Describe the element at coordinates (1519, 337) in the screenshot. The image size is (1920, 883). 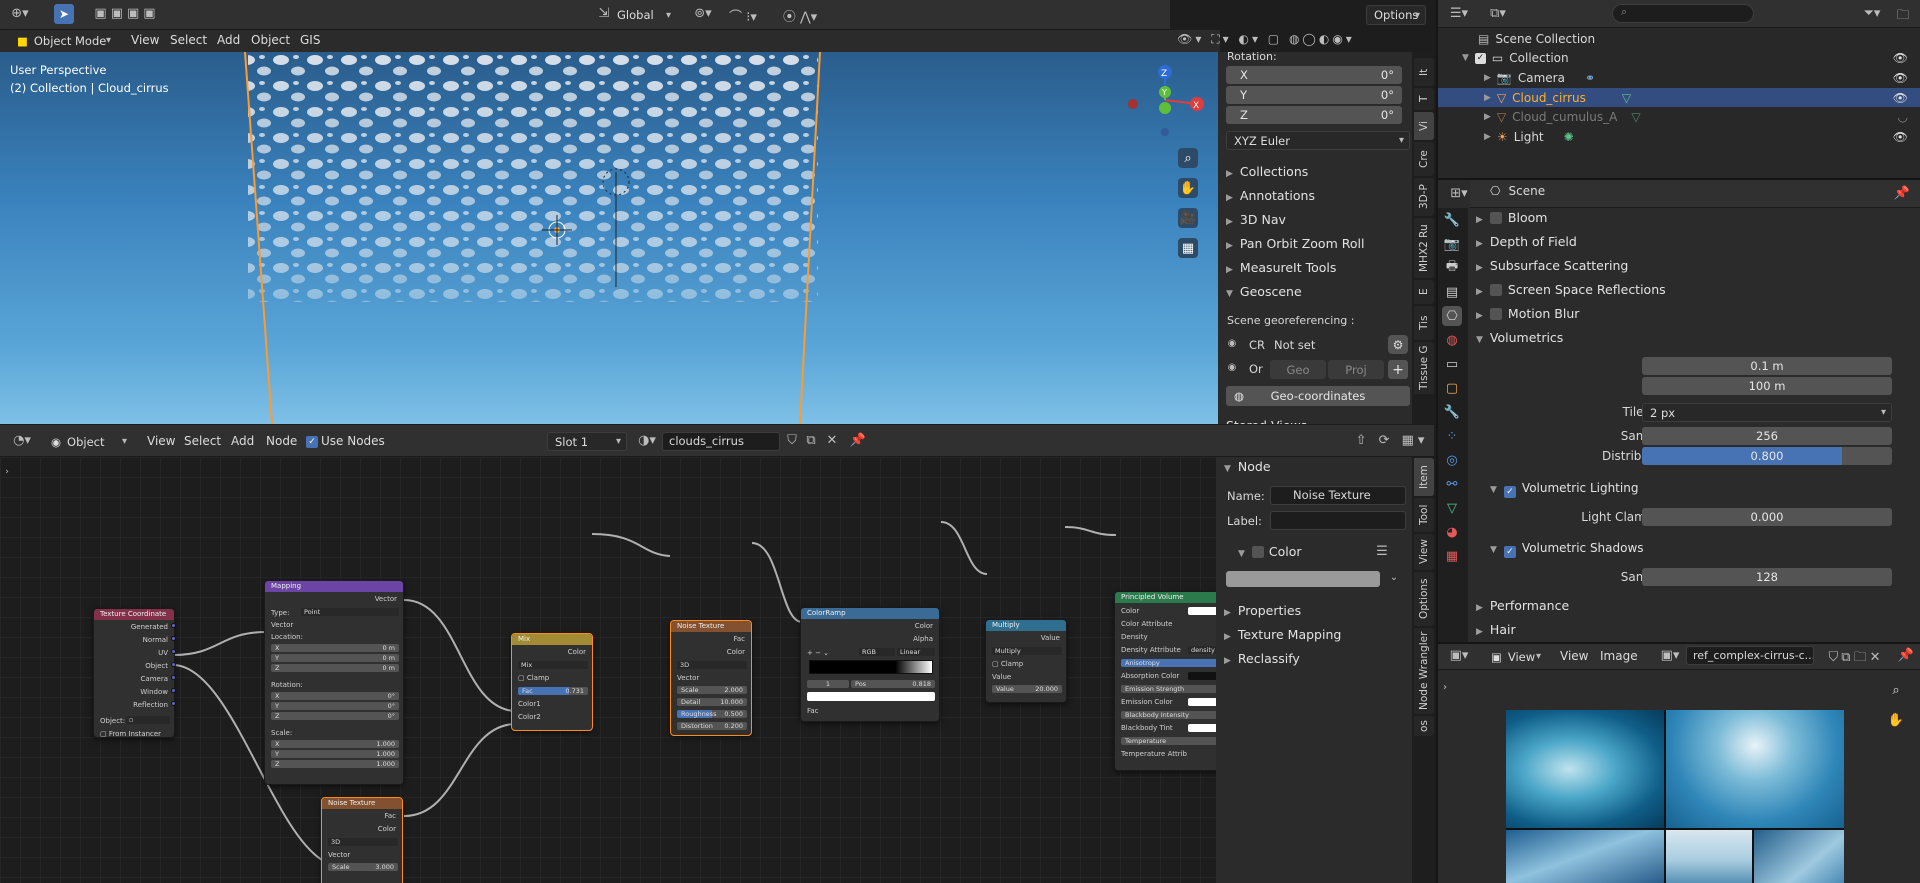
I see `panel-volumetrics: ▼ Volumetrics` at that location.